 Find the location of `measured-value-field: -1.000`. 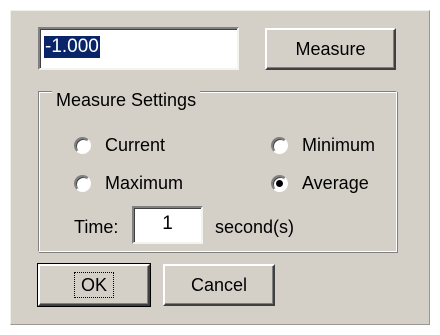

measured-value-field: -1.000 is located at coordinates (138, 48).